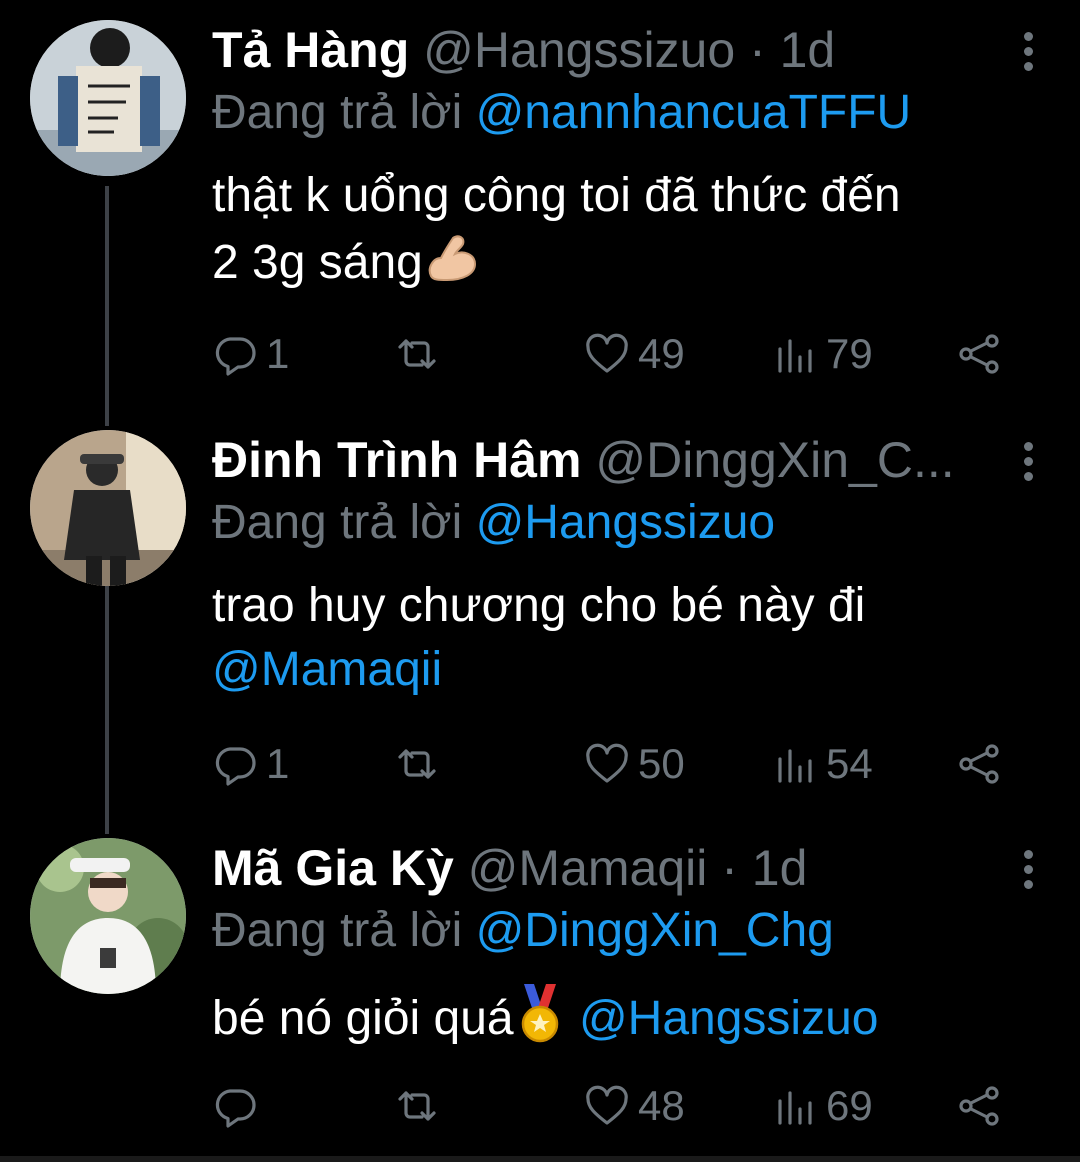 This screenshot has height=1162, width=1080. I want to click on replying-to: Đang trả lời @DinggXin_Chg, so click(523, 931).